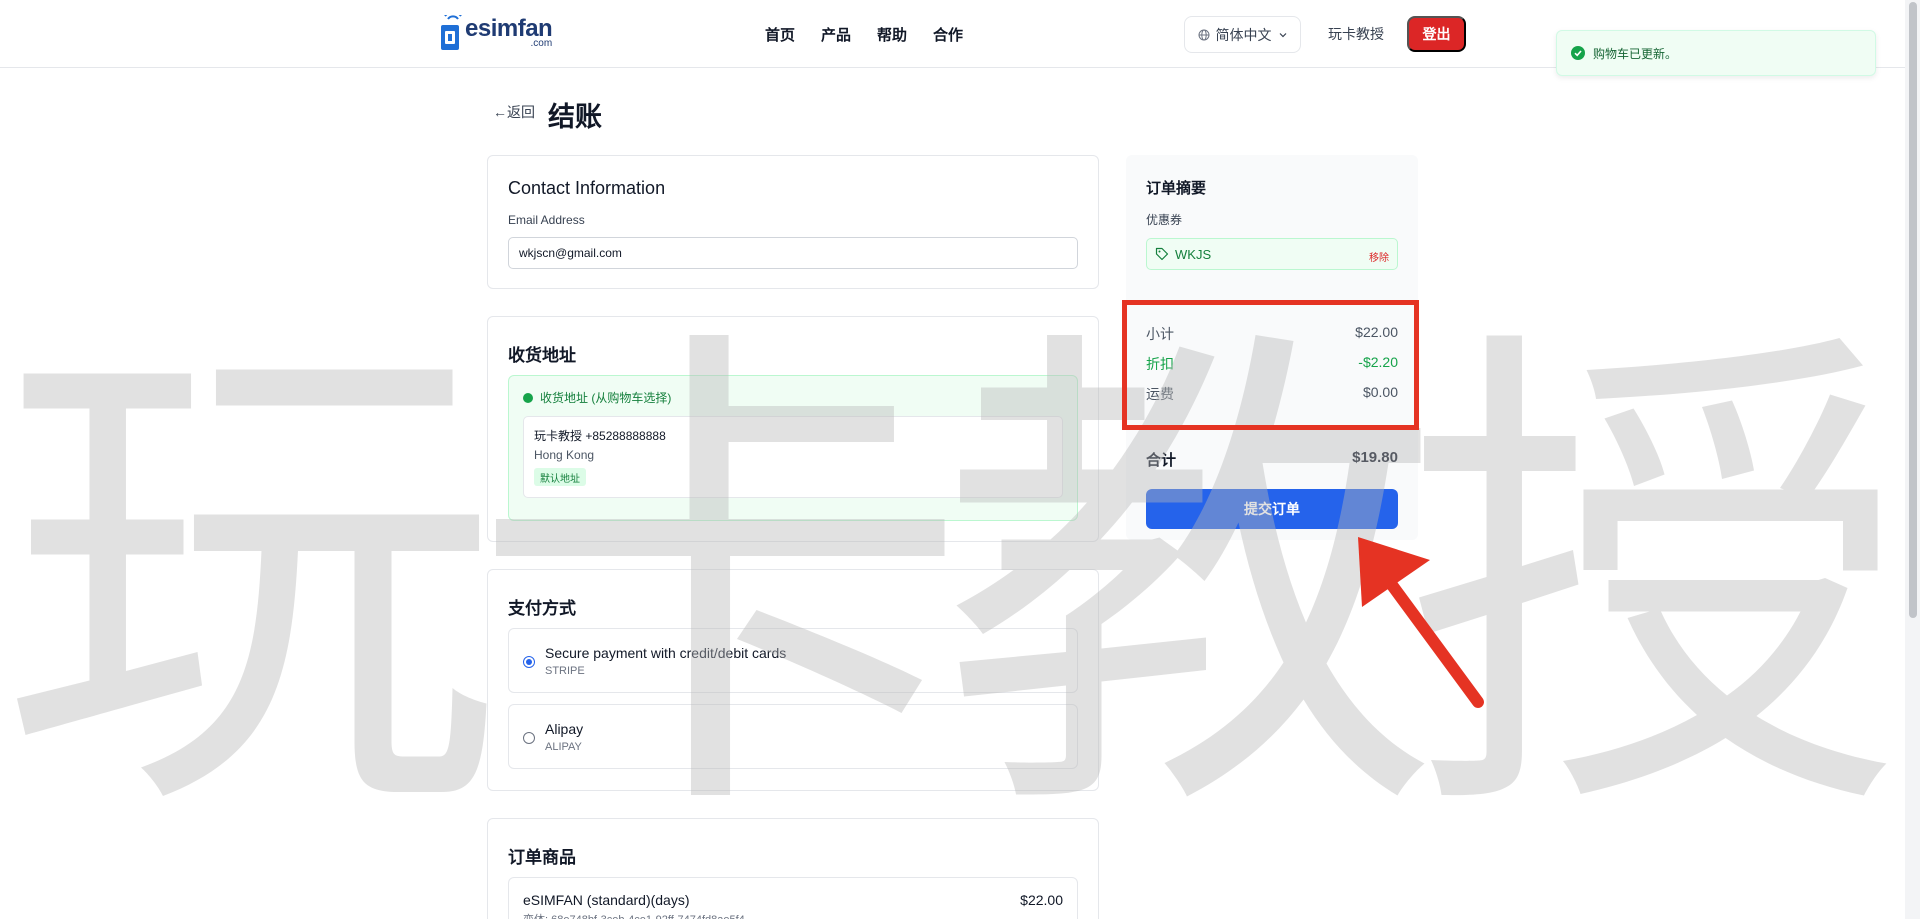  Describe the element at coordinates (1041, 900) in the screenshot. I see `item-price: $22.00` at that location.